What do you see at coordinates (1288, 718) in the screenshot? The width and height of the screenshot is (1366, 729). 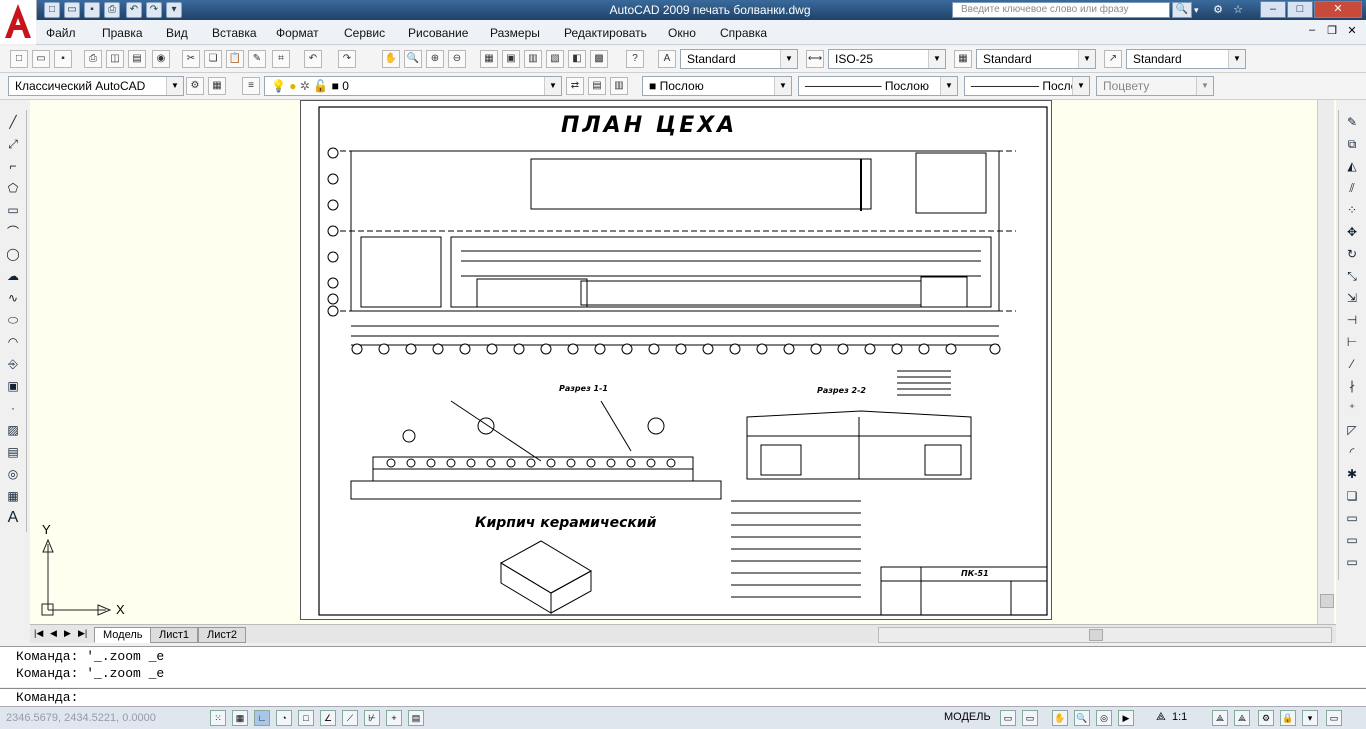 I see `lock-ui-icon: 🔒` at bounding box center [1288, 718].